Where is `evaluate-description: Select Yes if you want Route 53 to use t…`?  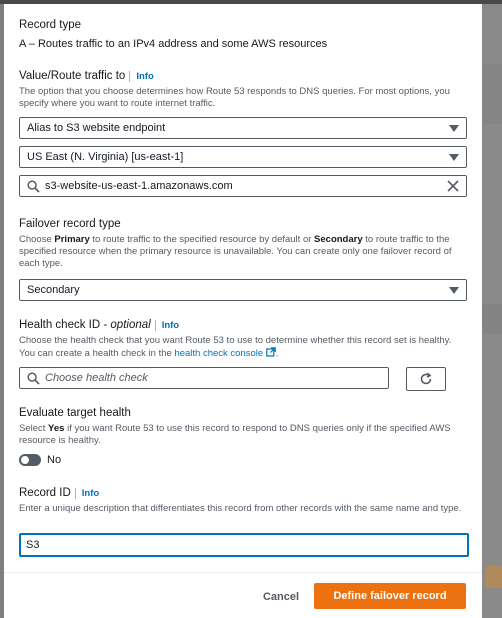
evaluate-description: Select Yes if you want Route 53 to use t… is located at coordinates (243, 435).